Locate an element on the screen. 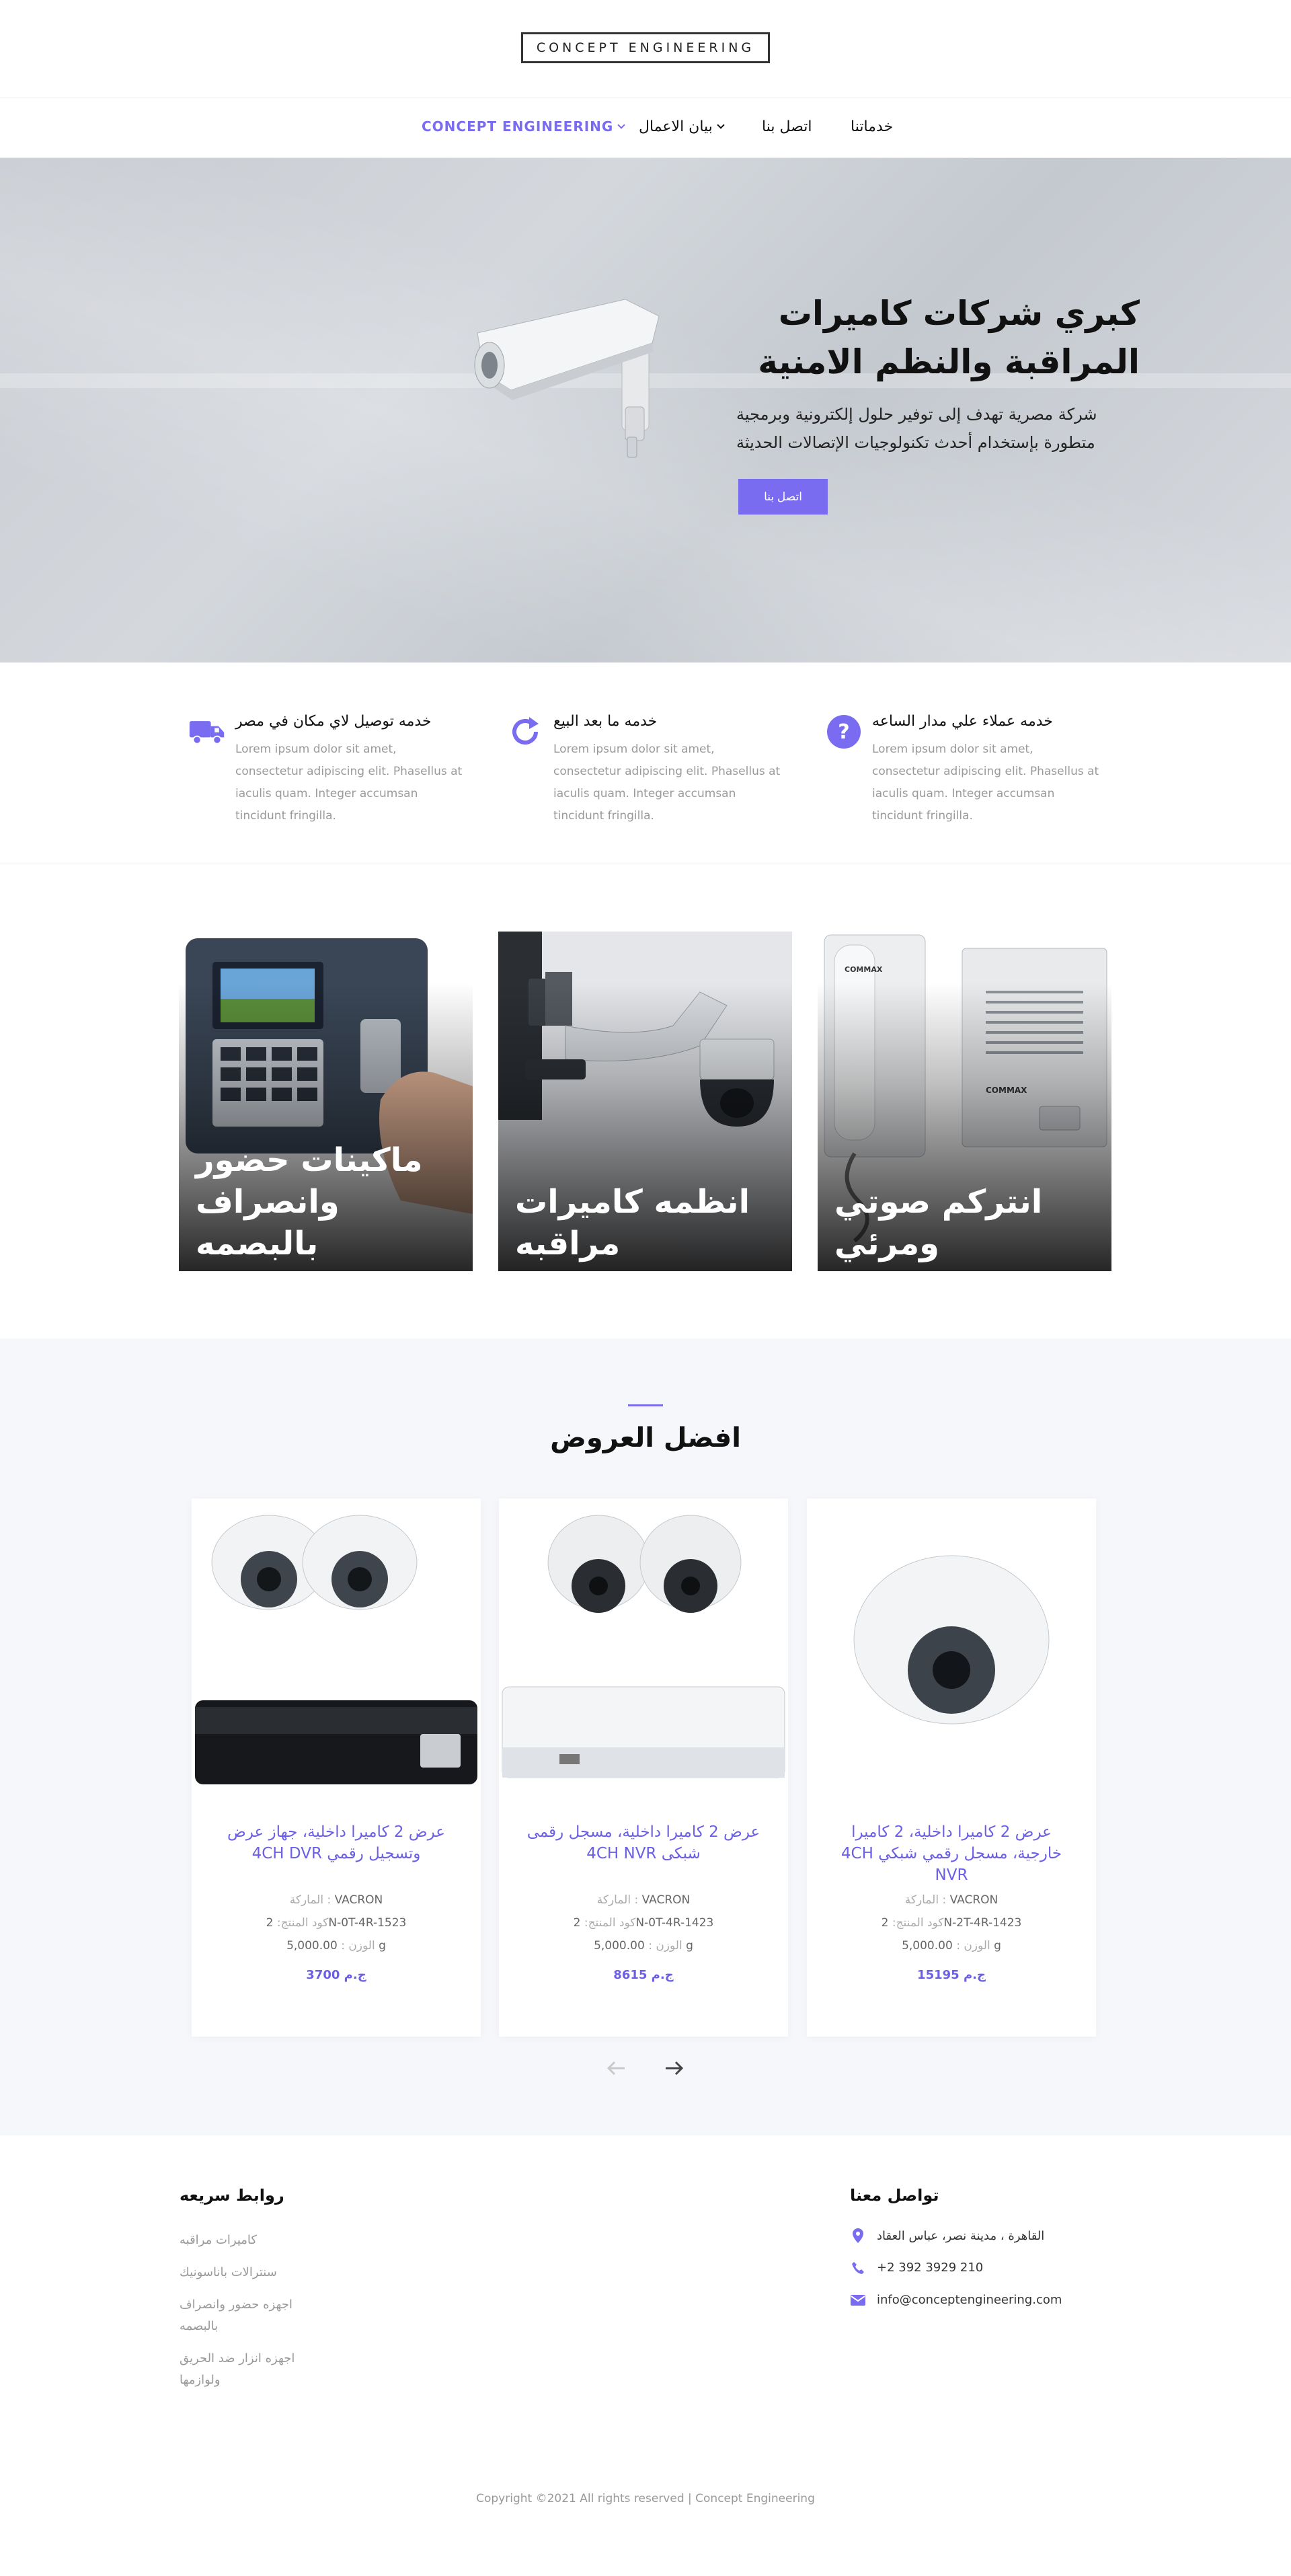  category-card-cctv: انظمه كاميرات مراقبه is located at coordinates (645, 1101).